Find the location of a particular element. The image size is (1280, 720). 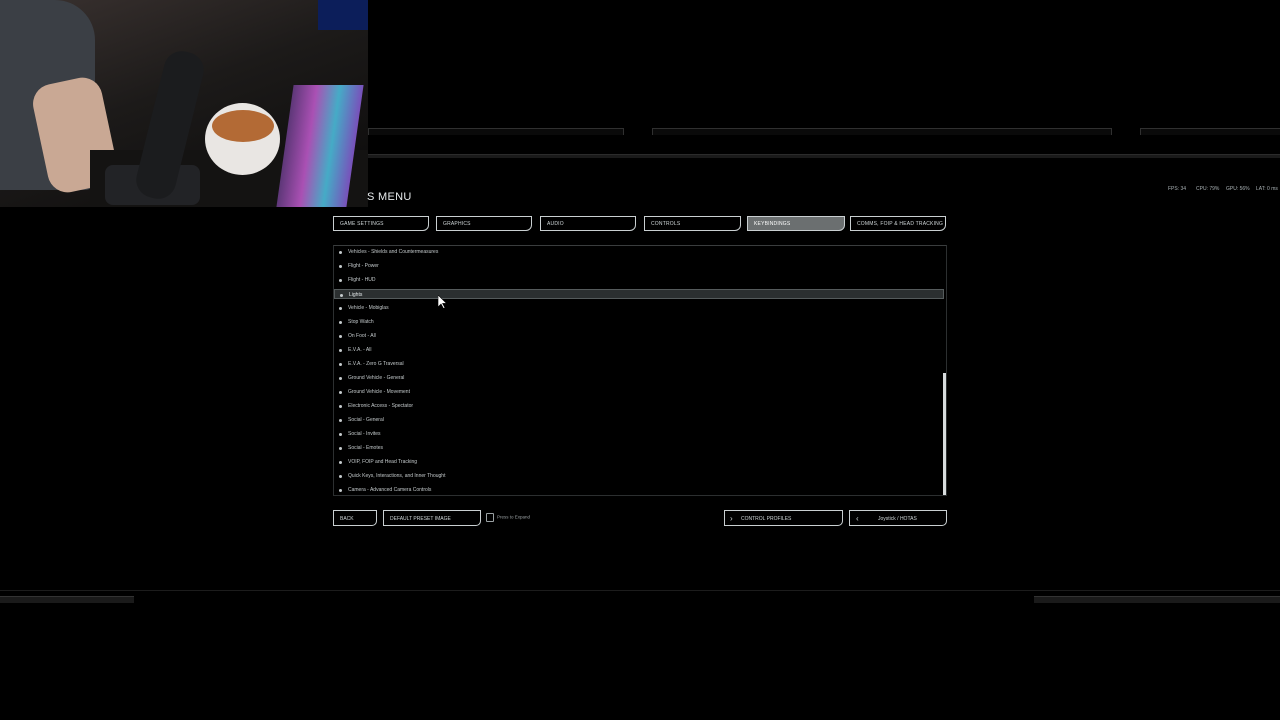

category-label: VOIP, FOIP and Head Tracking is located at coordinates (383, 462).